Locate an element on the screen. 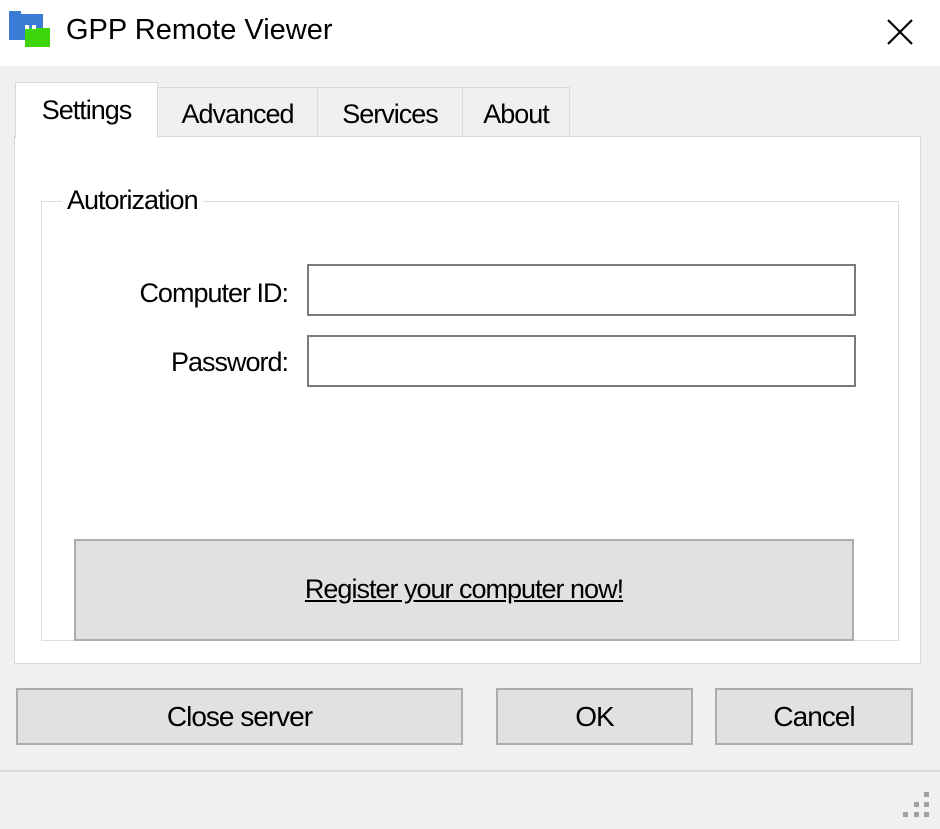  computer-id-input is located at coordinates (581, 290).